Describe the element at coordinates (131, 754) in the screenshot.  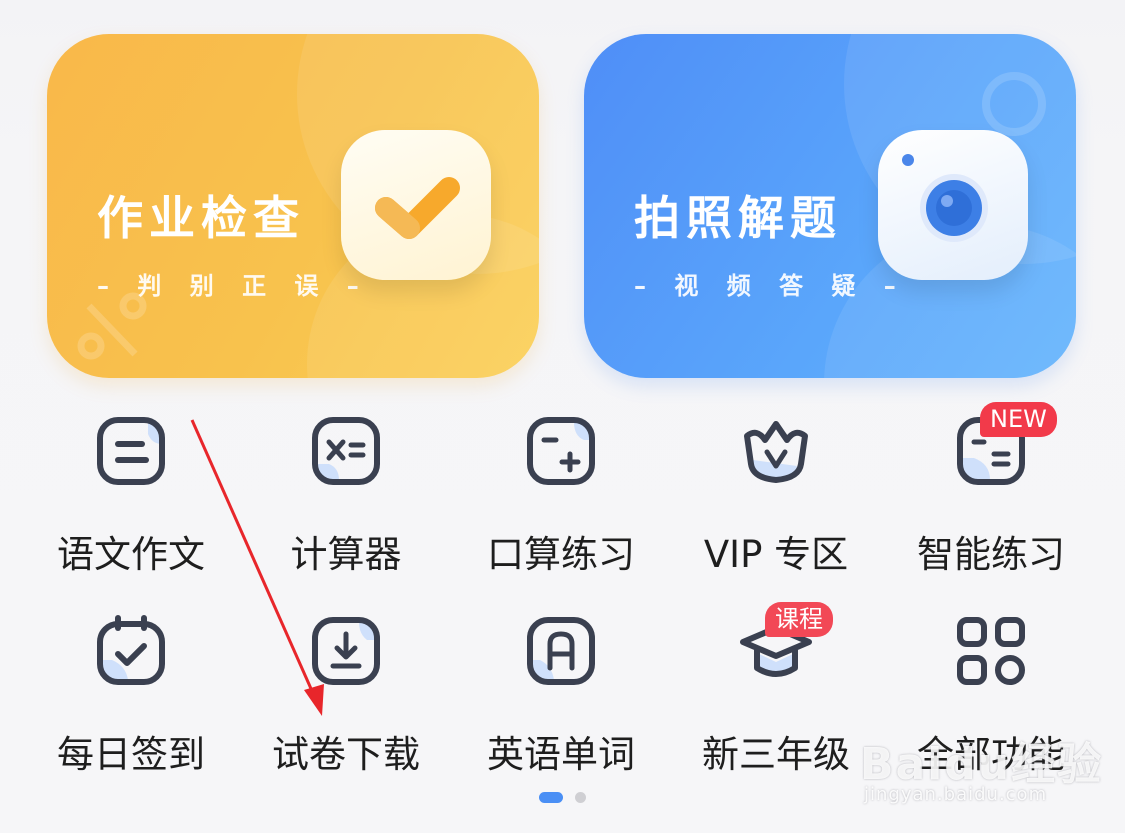
I see `grid-item-label: 每日签到` at that location.